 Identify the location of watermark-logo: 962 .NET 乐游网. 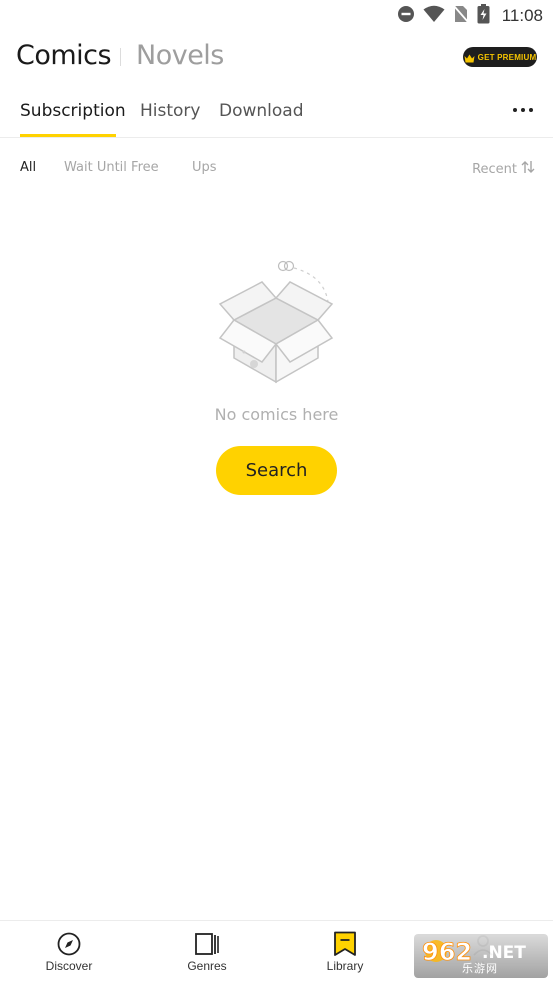
(481, 956).